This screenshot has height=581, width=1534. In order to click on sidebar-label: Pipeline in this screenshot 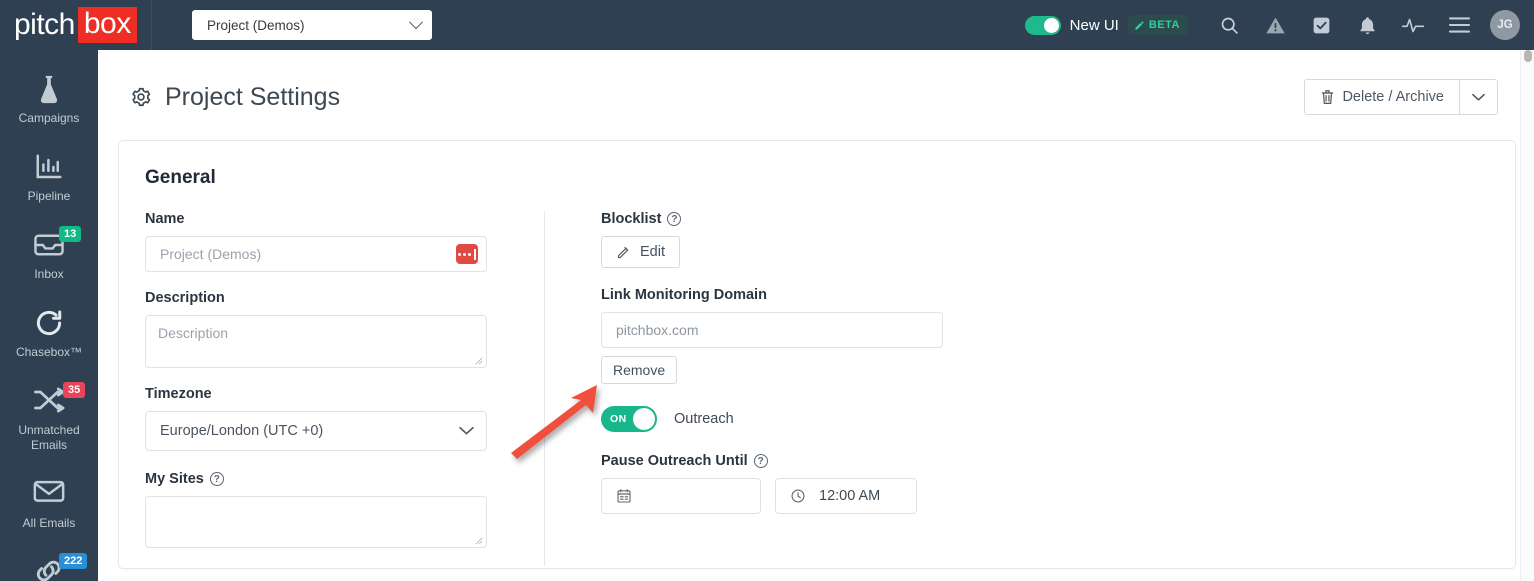, I will do `click(49, 196)`.